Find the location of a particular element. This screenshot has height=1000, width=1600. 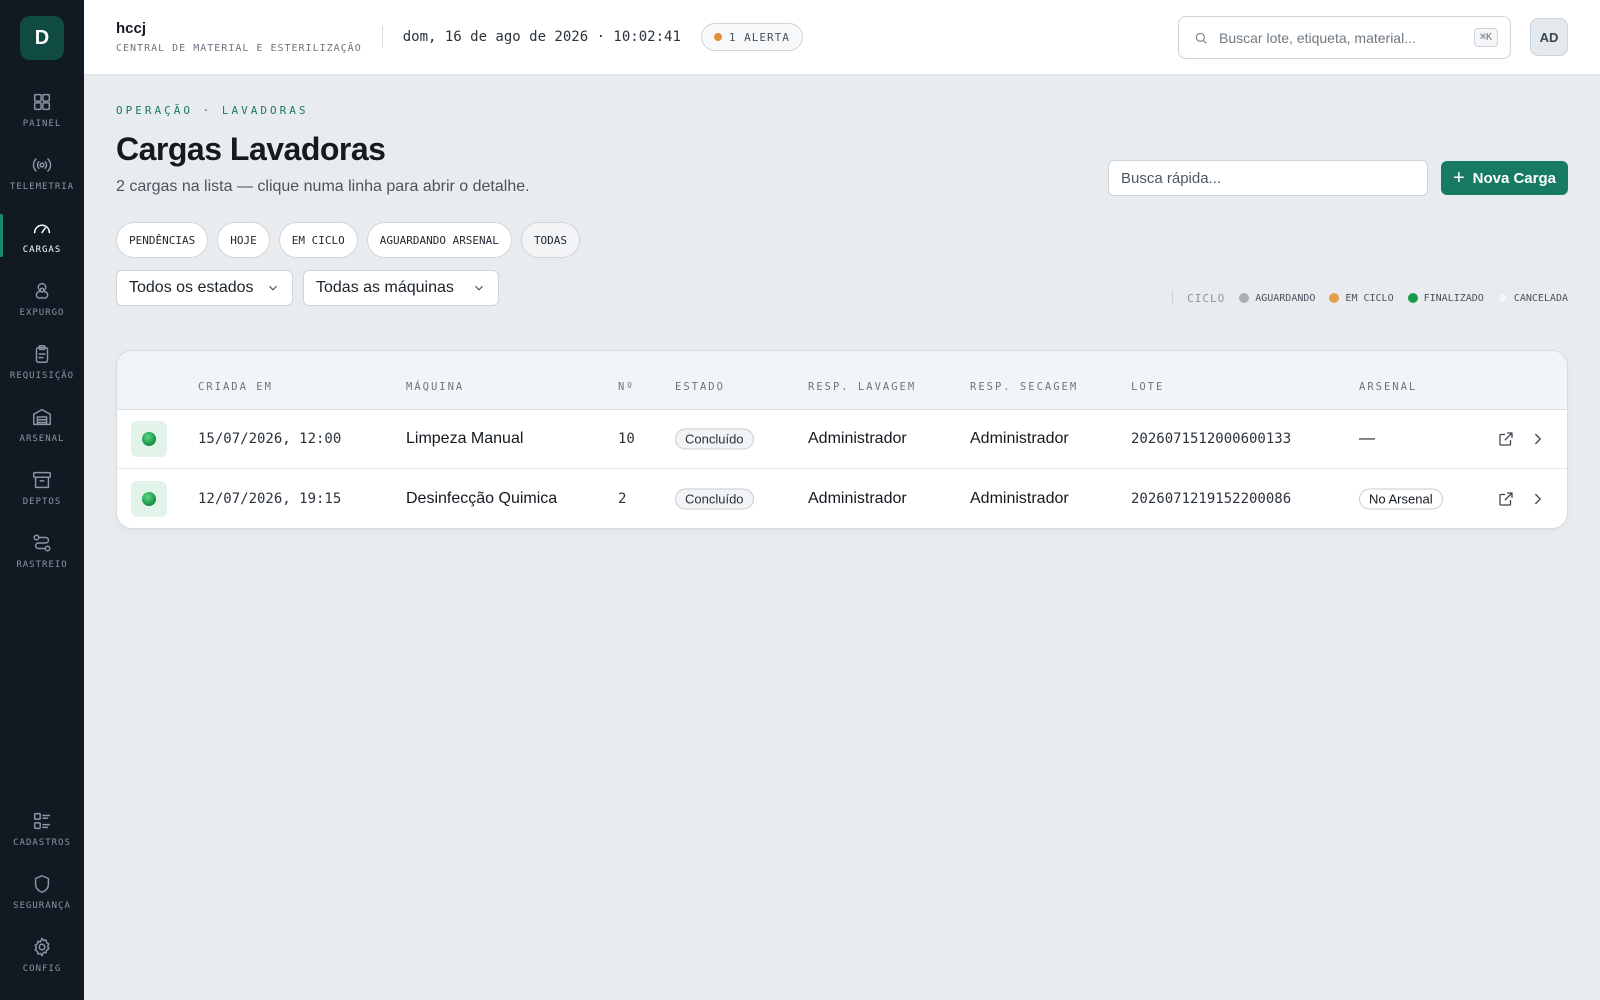

legend-label: AGUARDANDO is located at coordinates (1285, 298).